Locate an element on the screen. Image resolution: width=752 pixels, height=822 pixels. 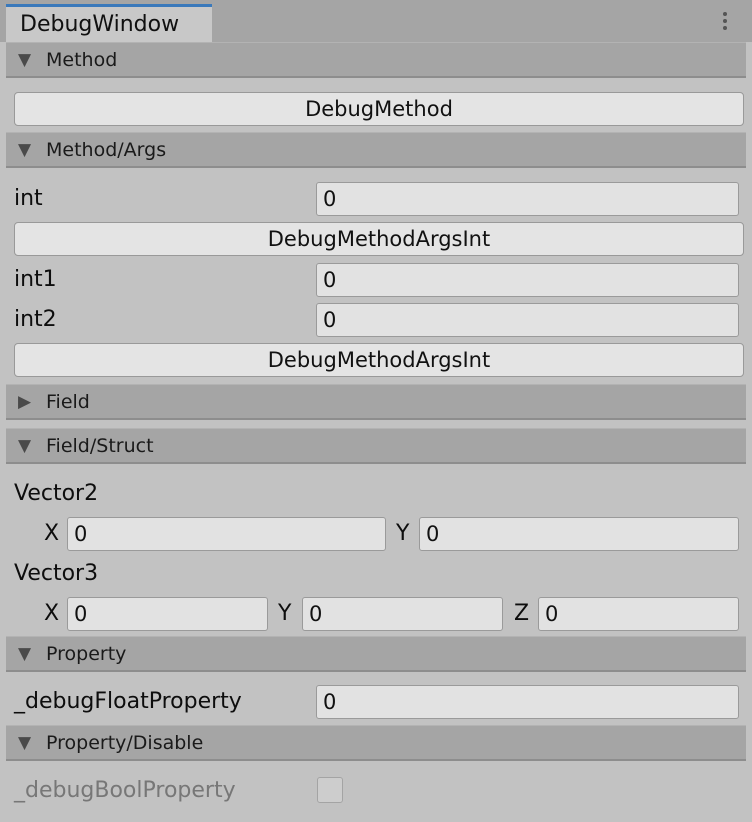
vector3-x-field: 0 is located at coordinates (167, 614).